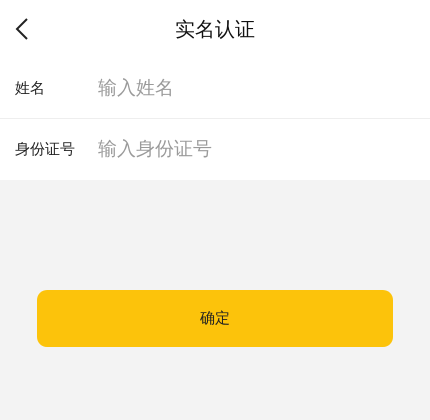 This screenshot has width=430, height=420. What do you see at coordinates (256, 149) in the screenshot?
I see `input-field: 输入身份证号` at bounding box center [256, 149].